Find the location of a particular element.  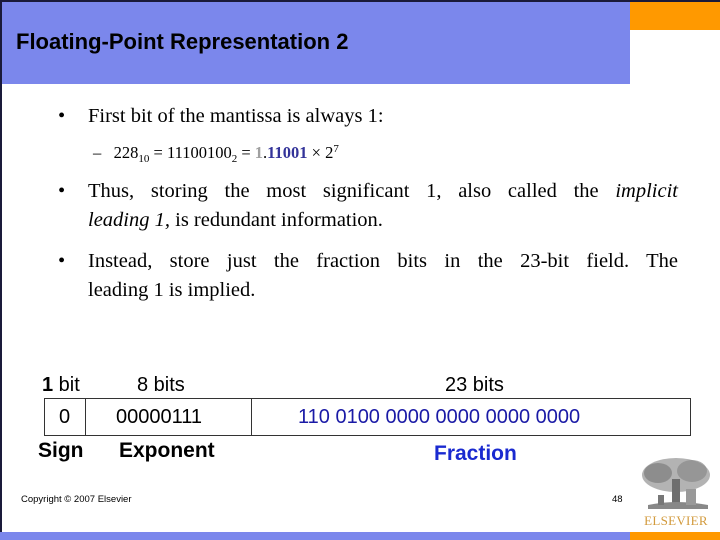

binary-value: 11100100 is located at coordinates (199, 152).